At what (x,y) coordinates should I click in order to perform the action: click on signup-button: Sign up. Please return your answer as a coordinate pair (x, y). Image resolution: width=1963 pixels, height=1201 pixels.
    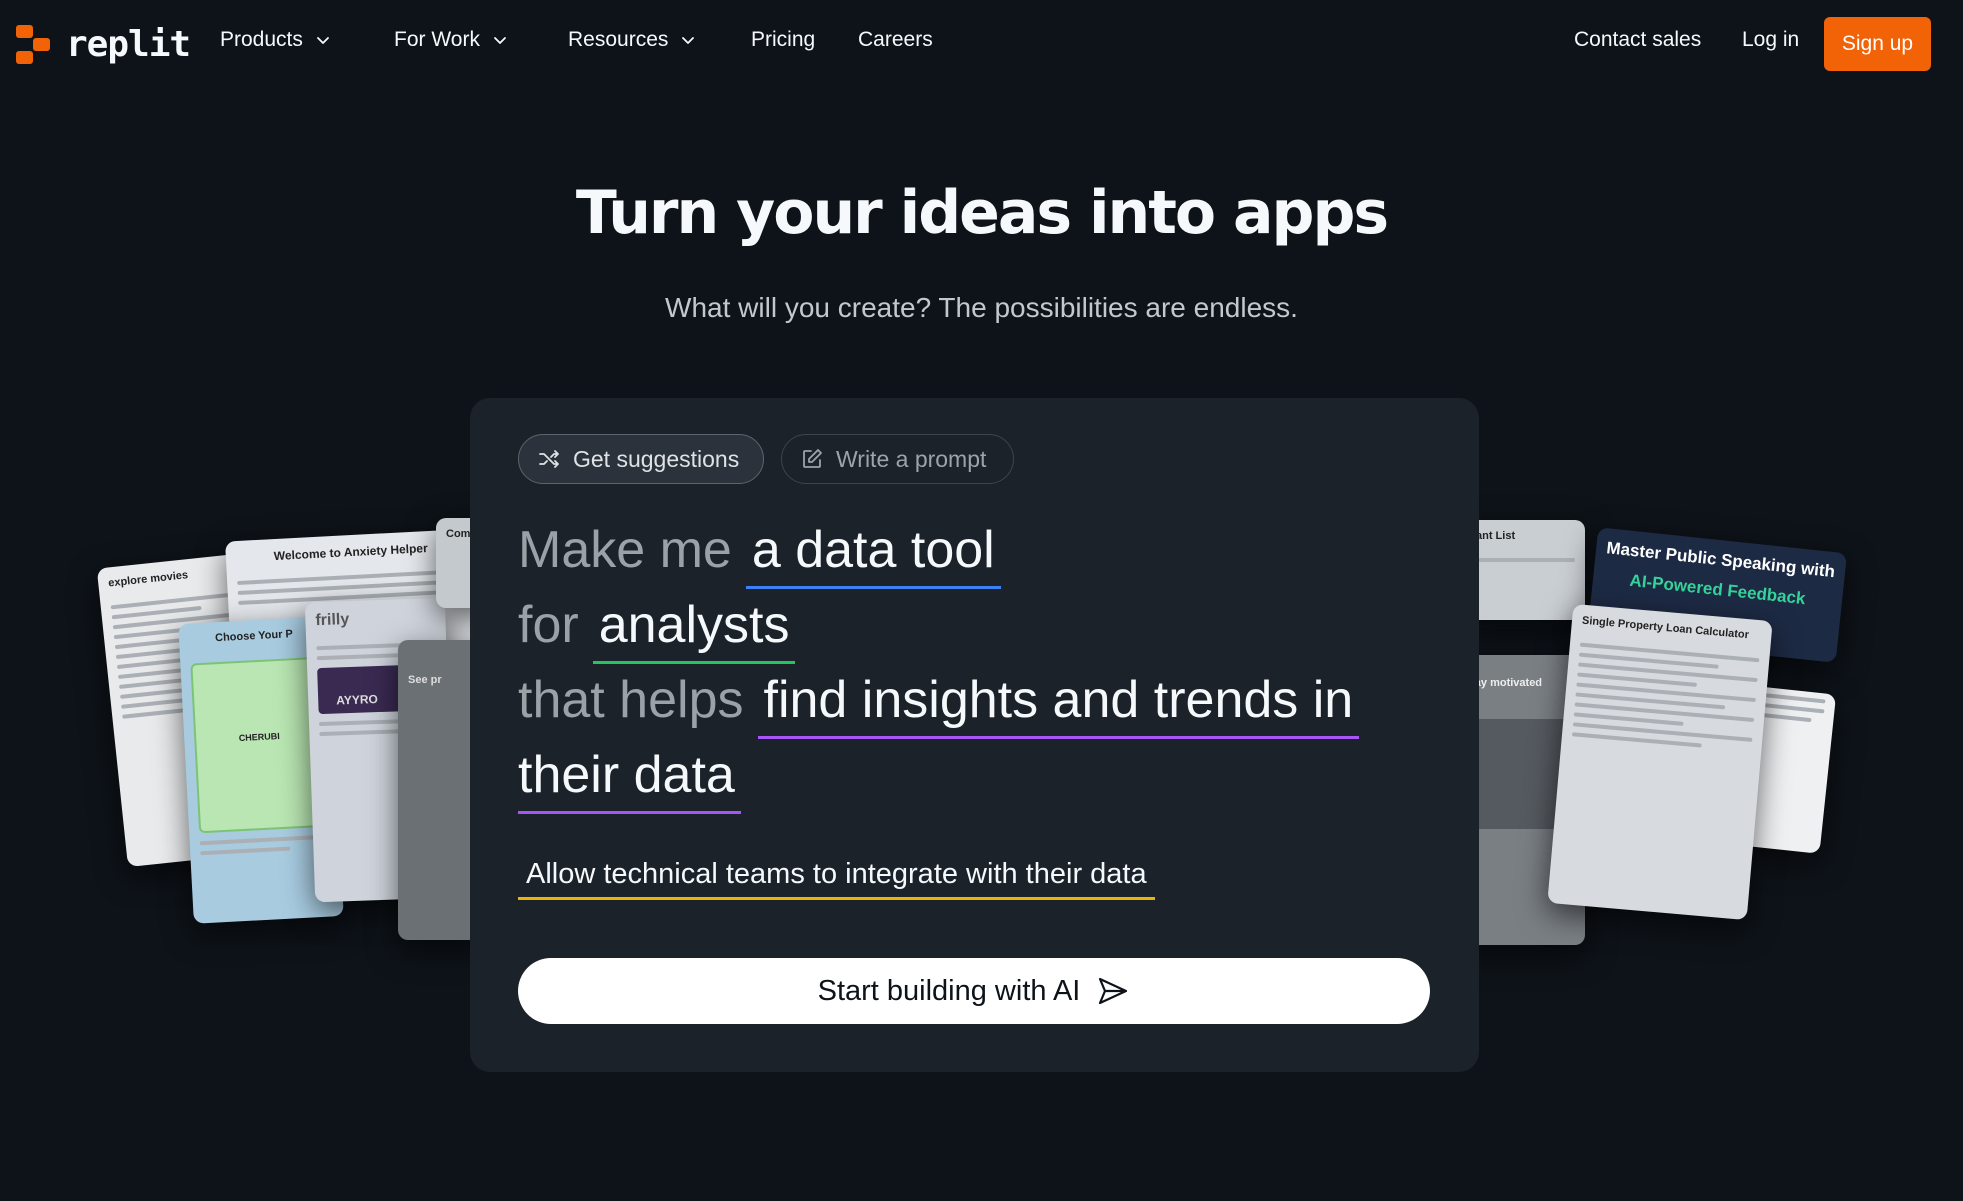
    Looking at the image, I should click on (1877, 44).